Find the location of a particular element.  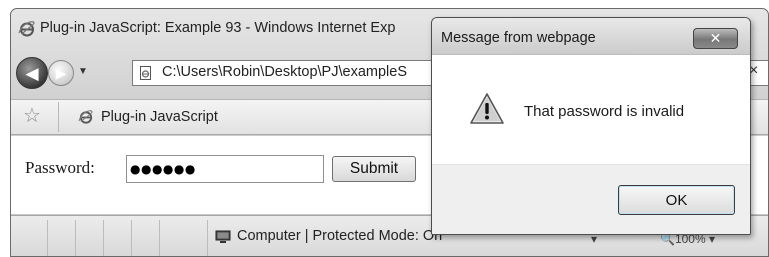

forward-button: ▶ is located at coordinates (61, 73).